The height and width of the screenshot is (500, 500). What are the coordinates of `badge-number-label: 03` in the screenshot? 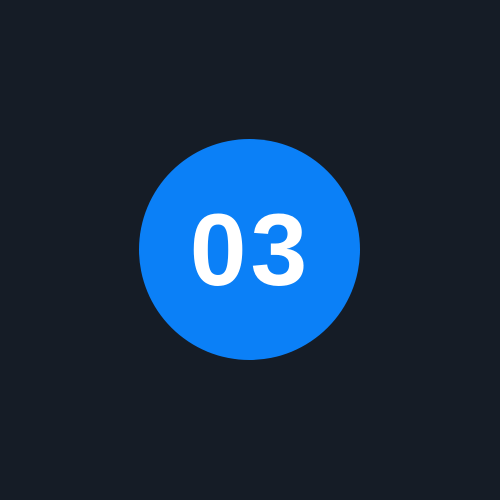 It's located at (250, 249).